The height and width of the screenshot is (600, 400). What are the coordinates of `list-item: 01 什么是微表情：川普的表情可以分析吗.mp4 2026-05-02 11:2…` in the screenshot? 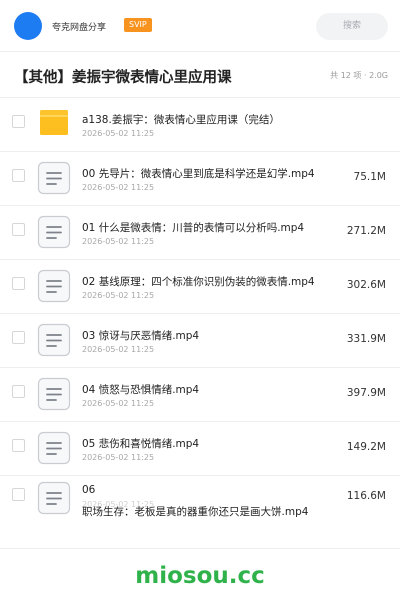 It's located at (200, 233).